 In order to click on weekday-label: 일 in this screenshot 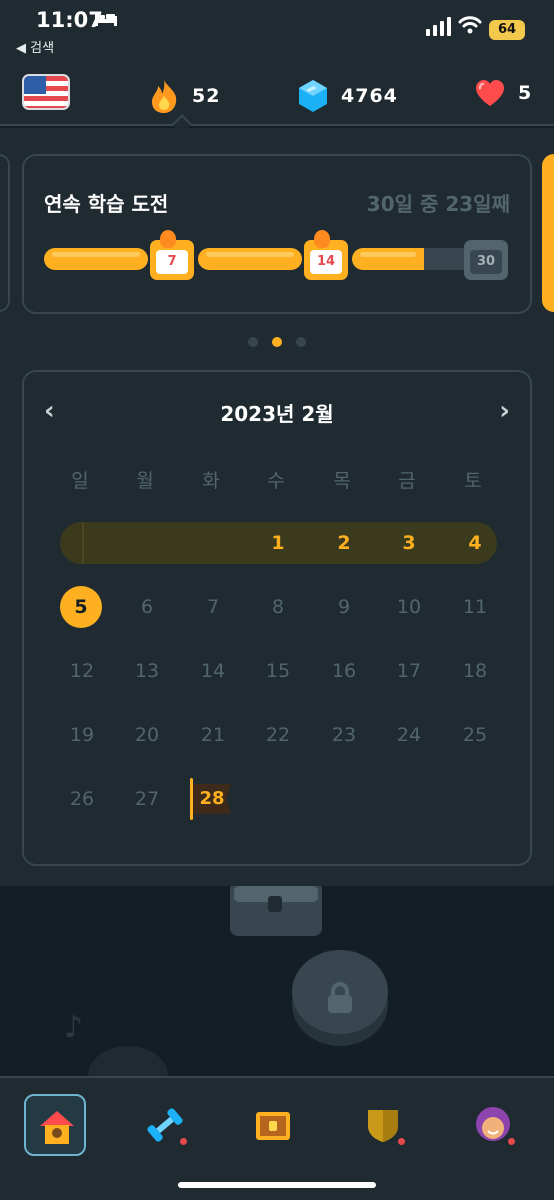, I will do `click(80, 481)`.